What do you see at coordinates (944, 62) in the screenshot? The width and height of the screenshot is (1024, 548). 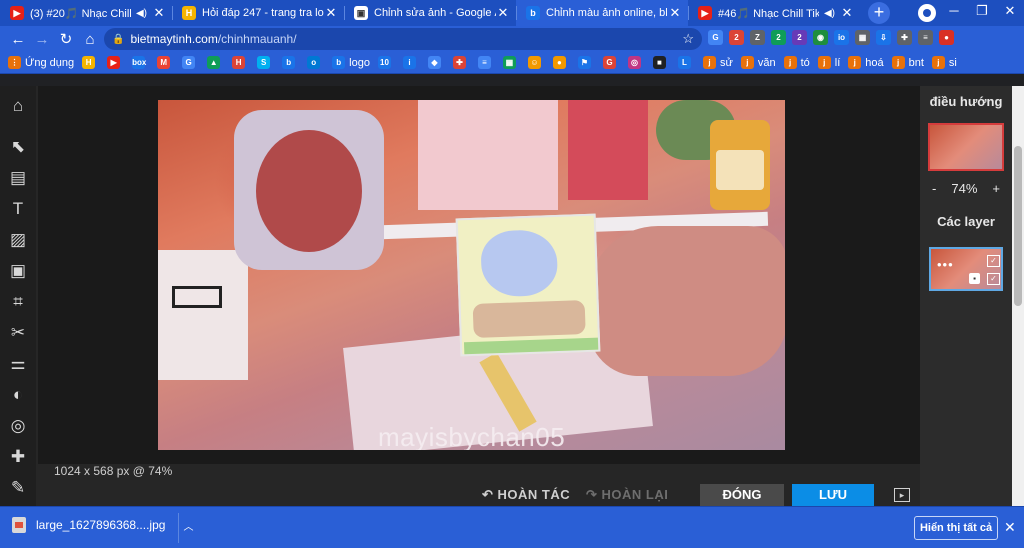 I see `bookmark-item: j si` at bounding box center [944, 62].